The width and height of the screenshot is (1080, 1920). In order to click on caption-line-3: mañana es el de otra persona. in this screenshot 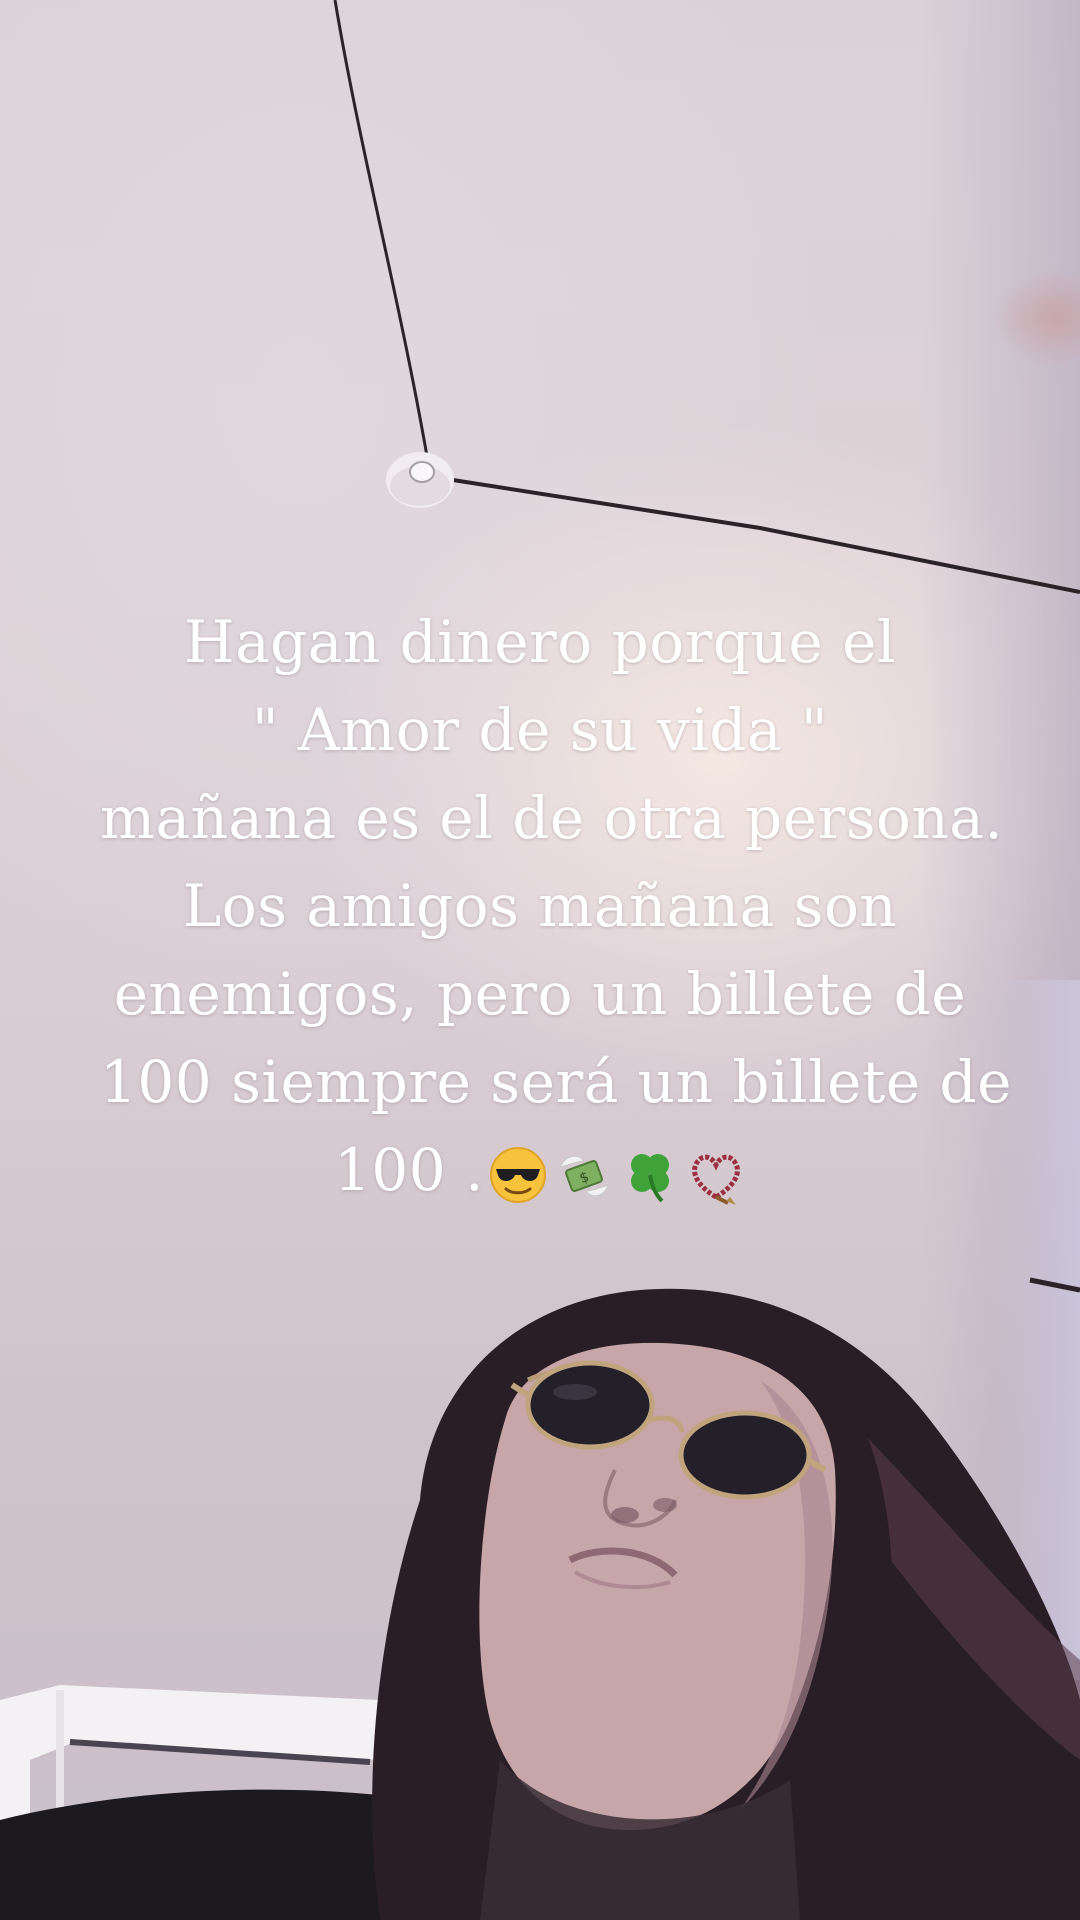, I will do `click(552, 818)`.